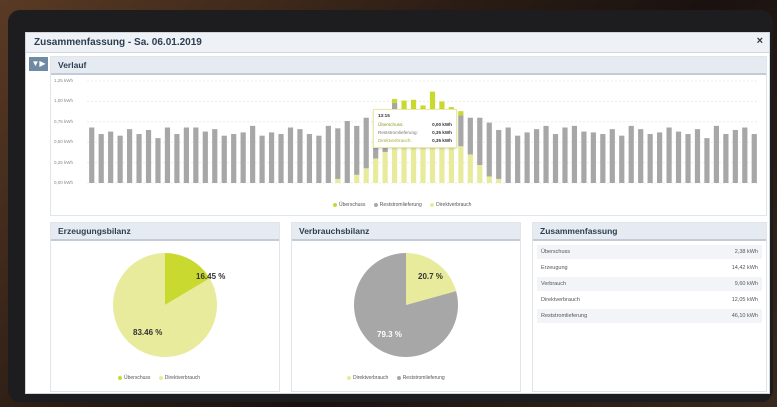 This screenshot has width=777, height=407. I want to click on tooltip-label: Reststromlieferung:, so click(398, 132).